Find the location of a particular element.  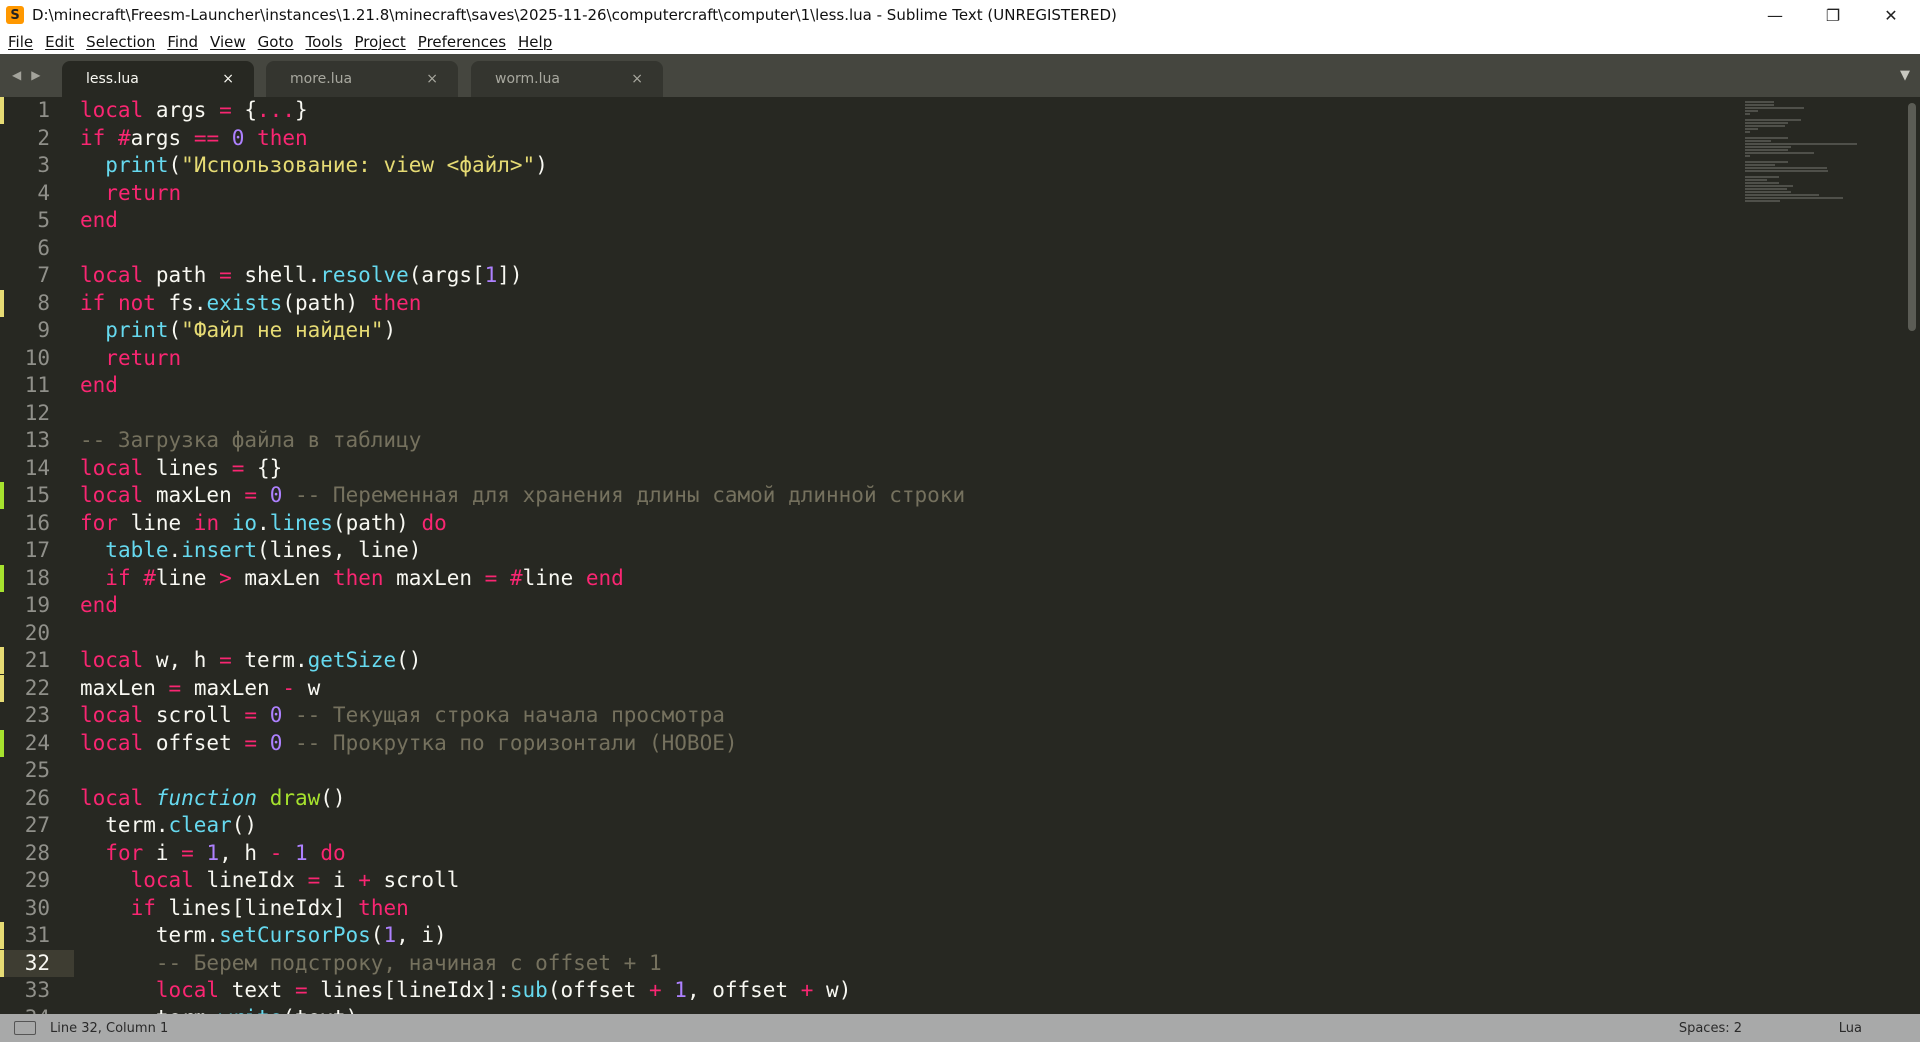

code-line: for line in io.lines(path) do is located at coordinates (263, 524).